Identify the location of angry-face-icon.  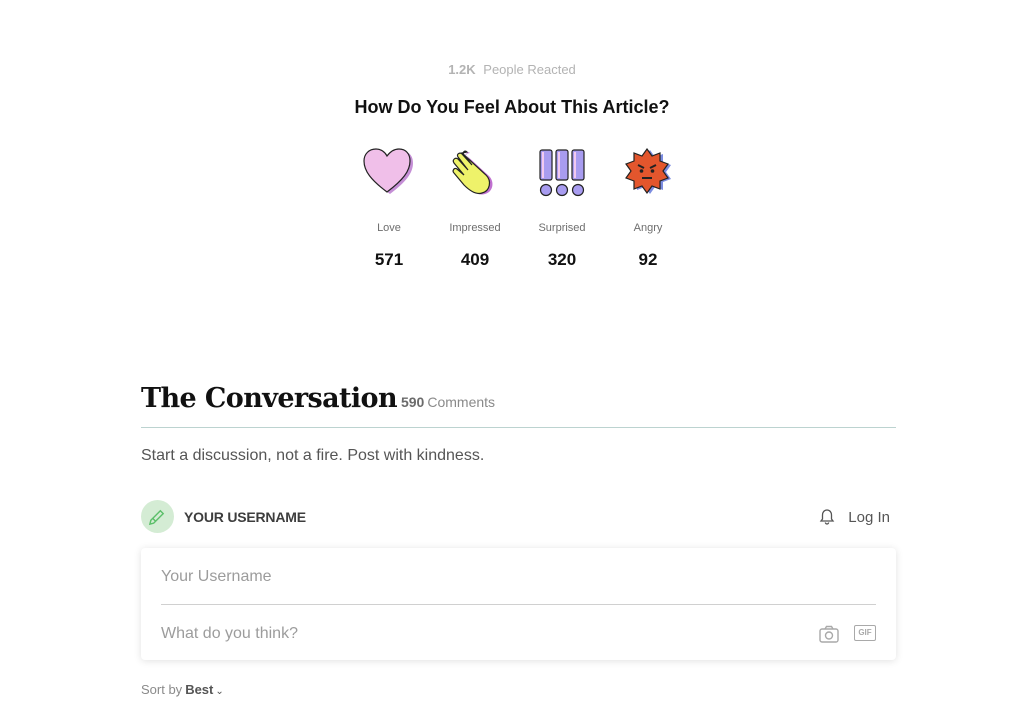
(648, 172).